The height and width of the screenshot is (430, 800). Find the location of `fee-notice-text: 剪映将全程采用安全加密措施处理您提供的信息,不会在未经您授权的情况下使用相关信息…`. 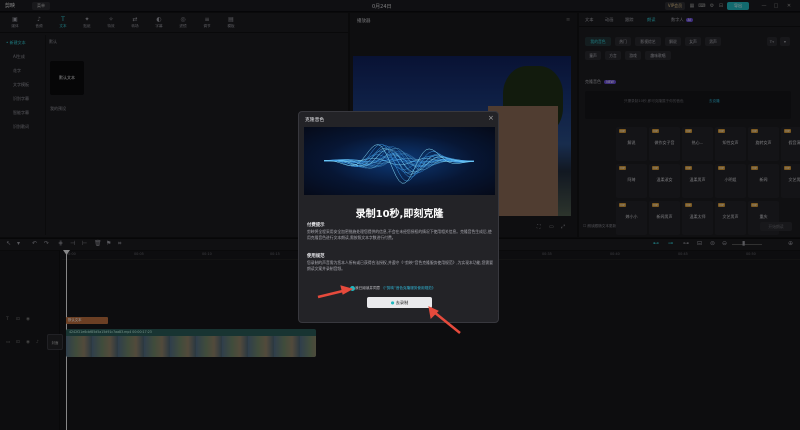

fee-notice-text: 剪映将全程采用安全加密措施处理您提供的信息,不会在未经您授权的情况下使用相关信息… is located at coordinates (399, 234).